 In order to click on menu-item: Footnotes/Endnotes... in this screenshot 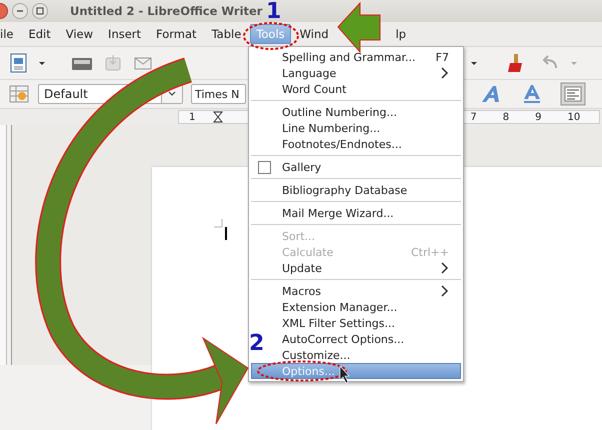, I will do `click(368, 144)`.